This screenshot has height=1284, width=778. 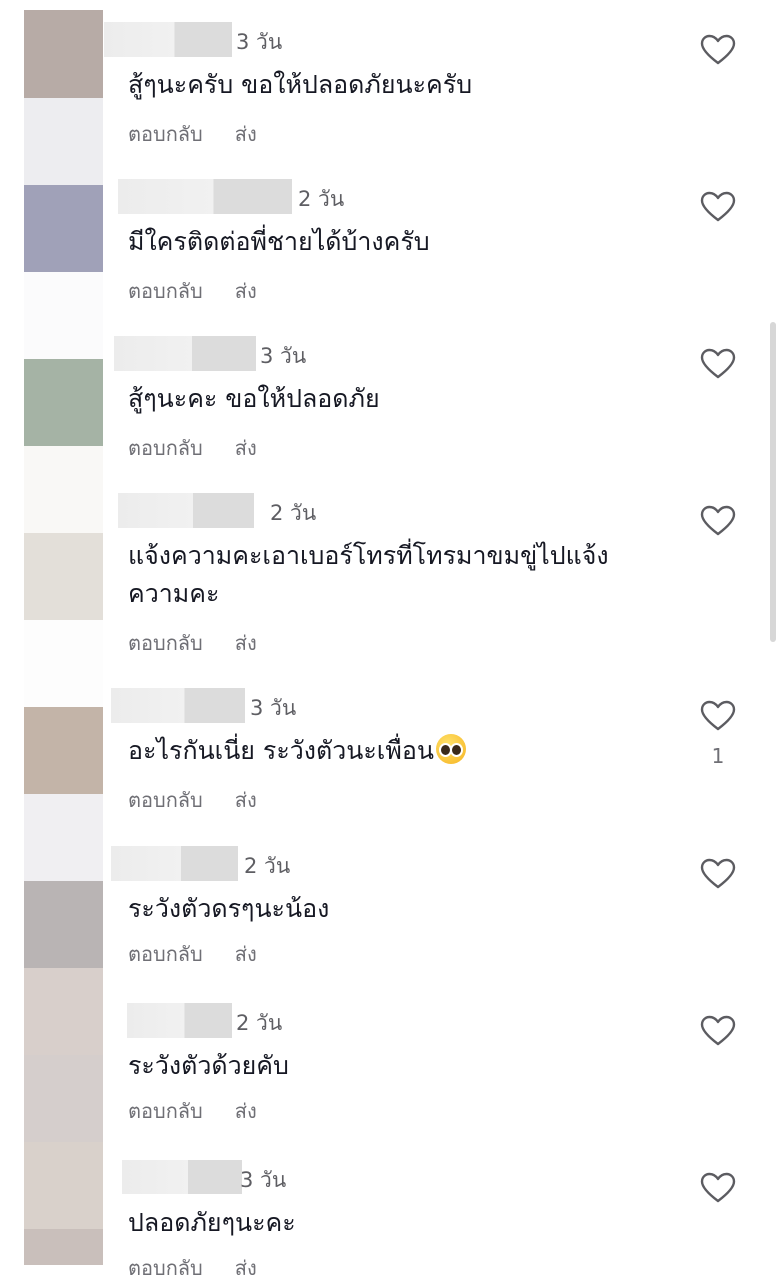 I want to click on comment-text: ระวังตัวด้วยคับ, so click(x=208, y=1065).